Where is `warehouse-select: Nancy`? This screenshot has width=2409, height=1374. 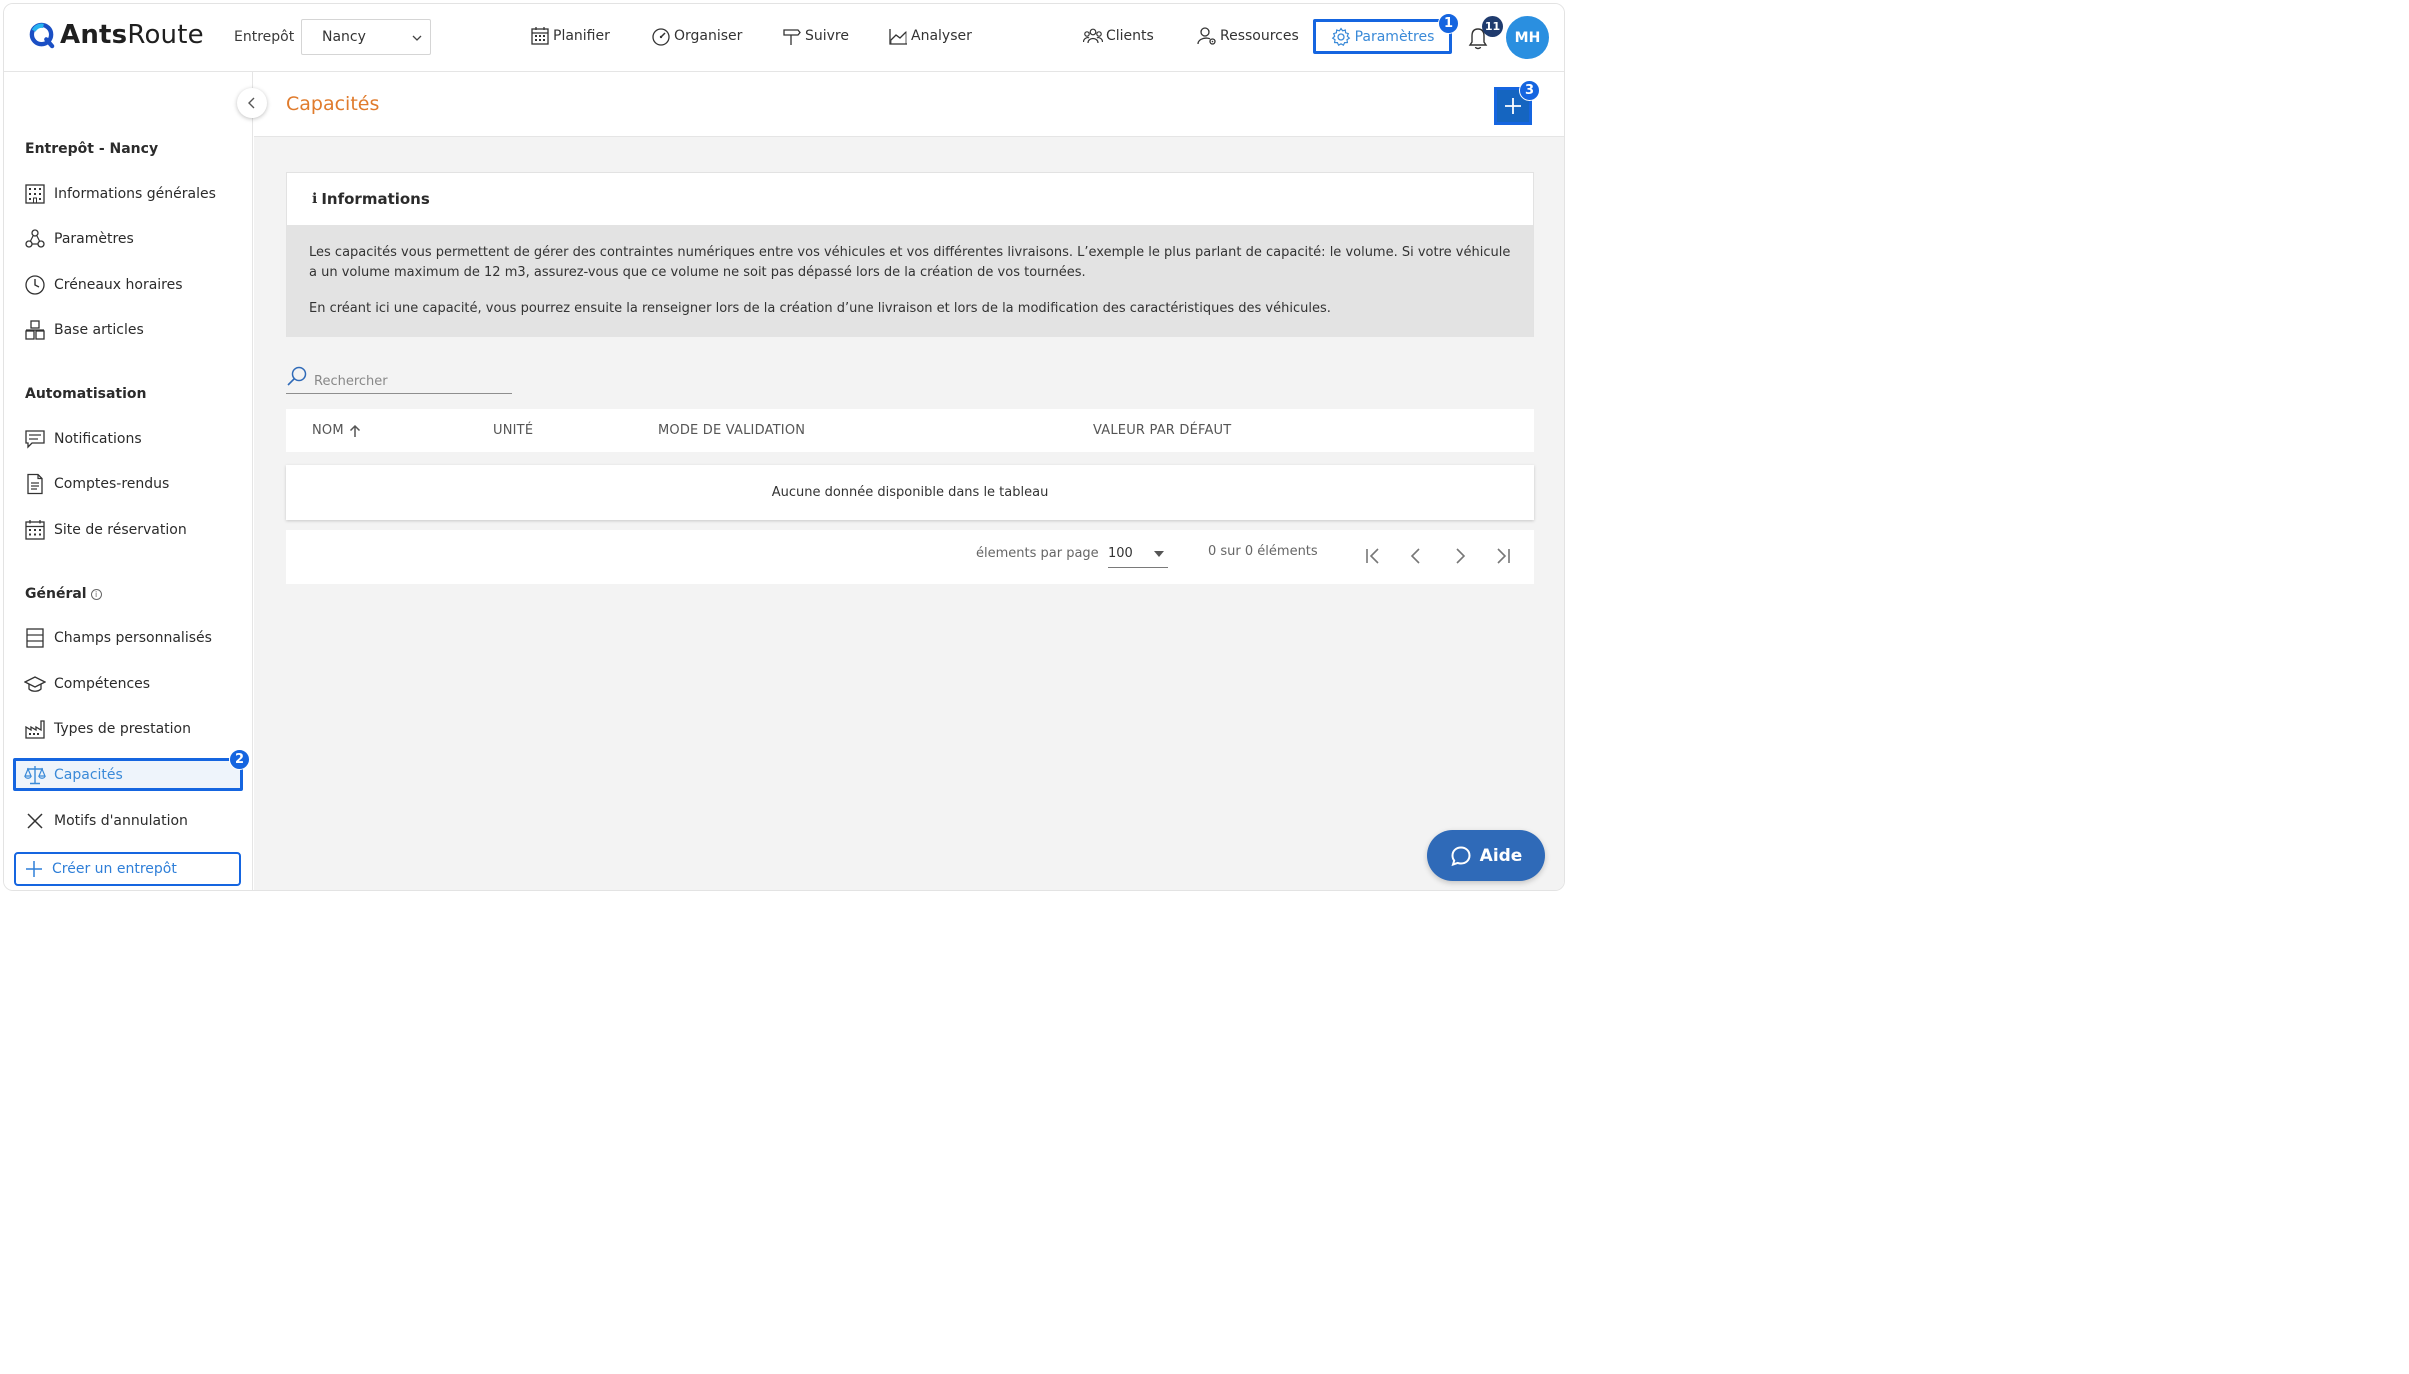 warehouse-select: Nancy is located at coordinates (366, 37).